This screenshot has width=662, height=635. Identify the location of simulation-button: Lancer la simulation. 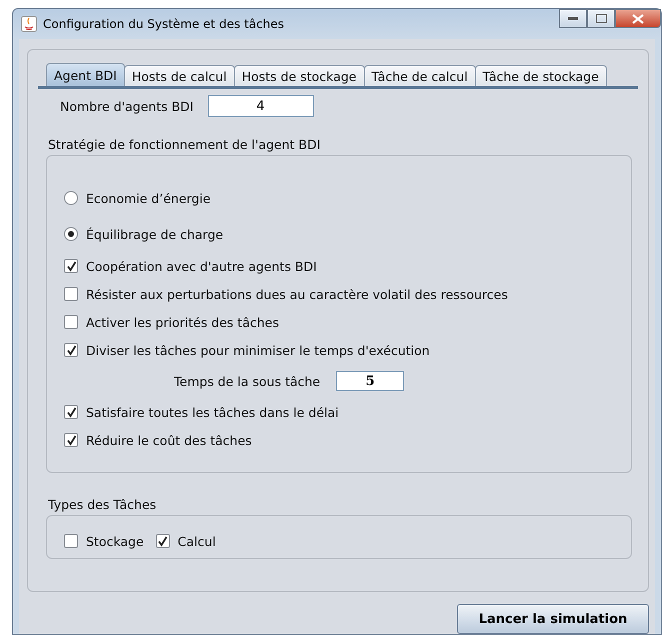
(553, 619).